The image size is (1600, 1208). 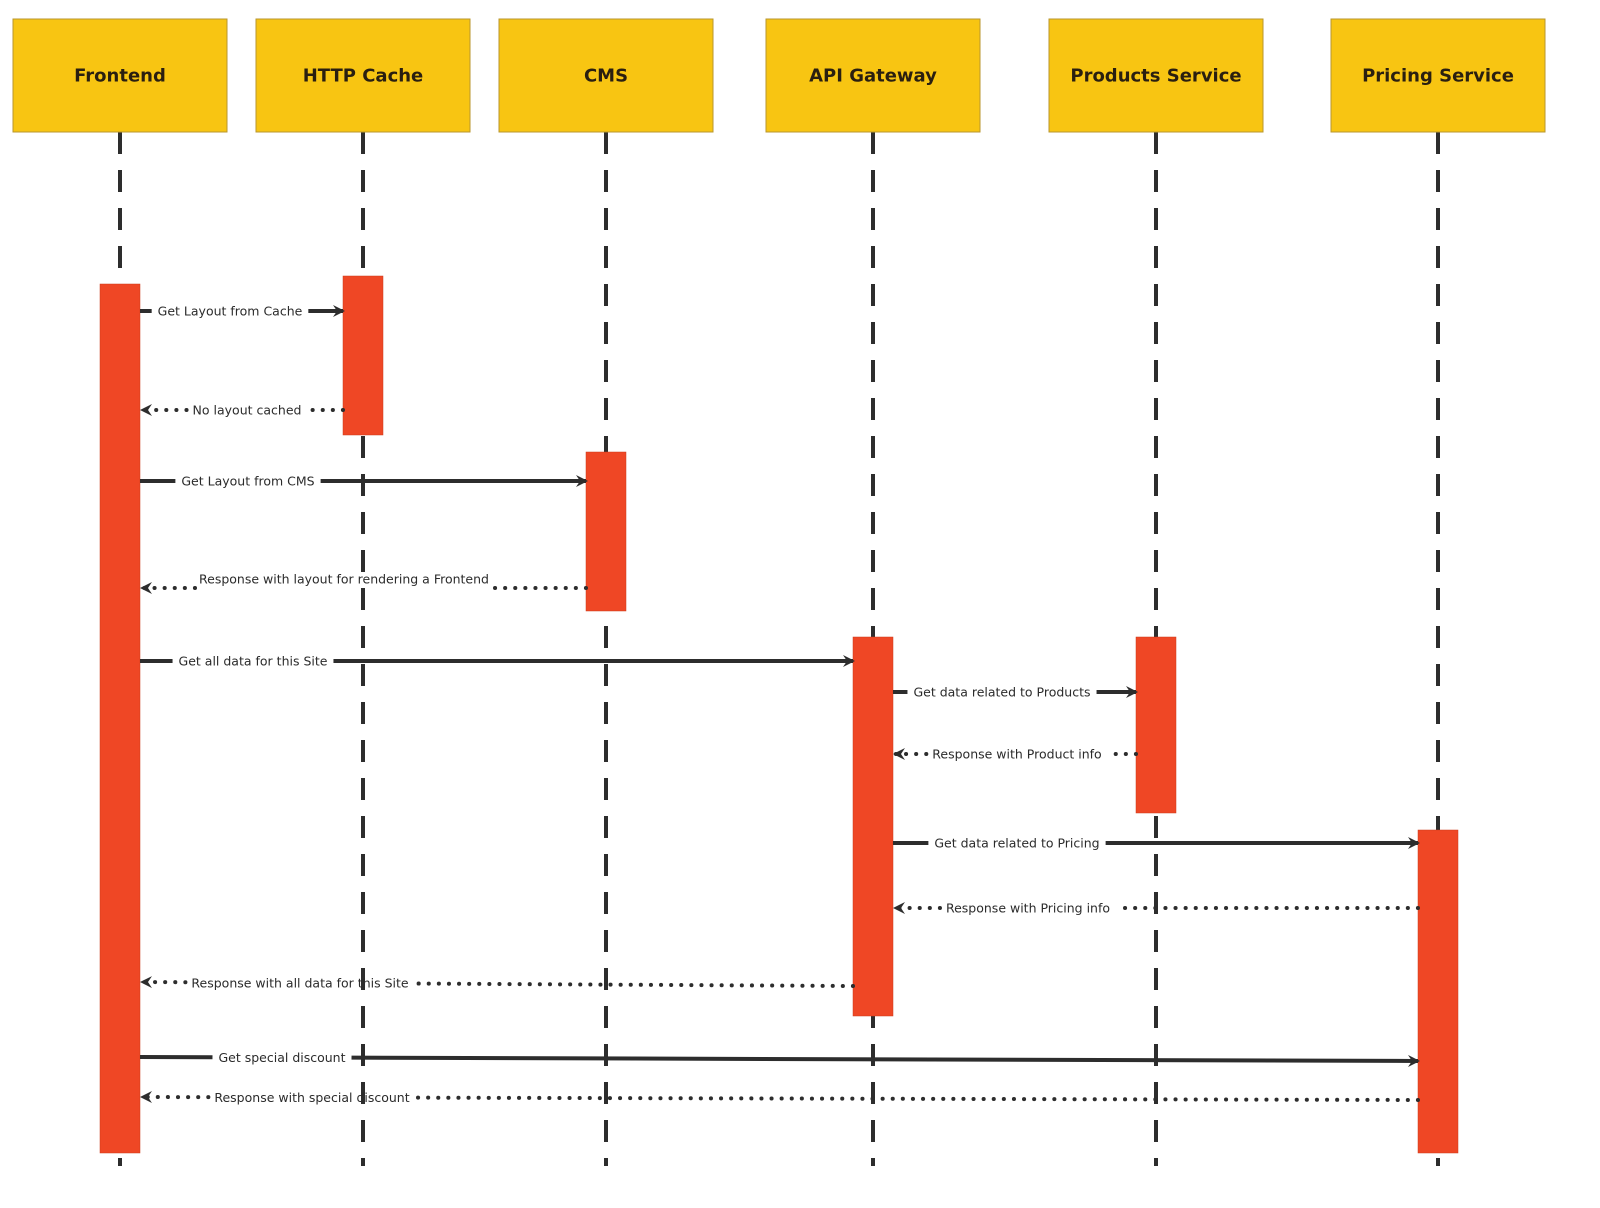 What do you see at coordinates (606, 531) in the screenshot?
I see `activation-bar-cms` at bounding box center [606, 531].